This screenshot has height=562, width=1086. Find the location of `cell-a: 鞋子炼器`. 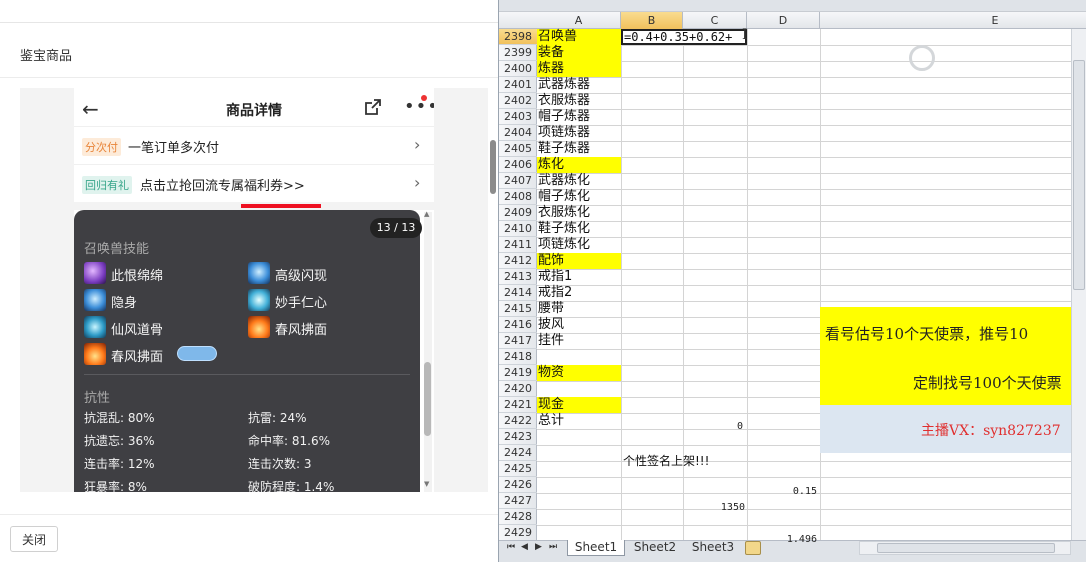

cell-a: 鞋子炼器 is located at coordinates (579, 149).